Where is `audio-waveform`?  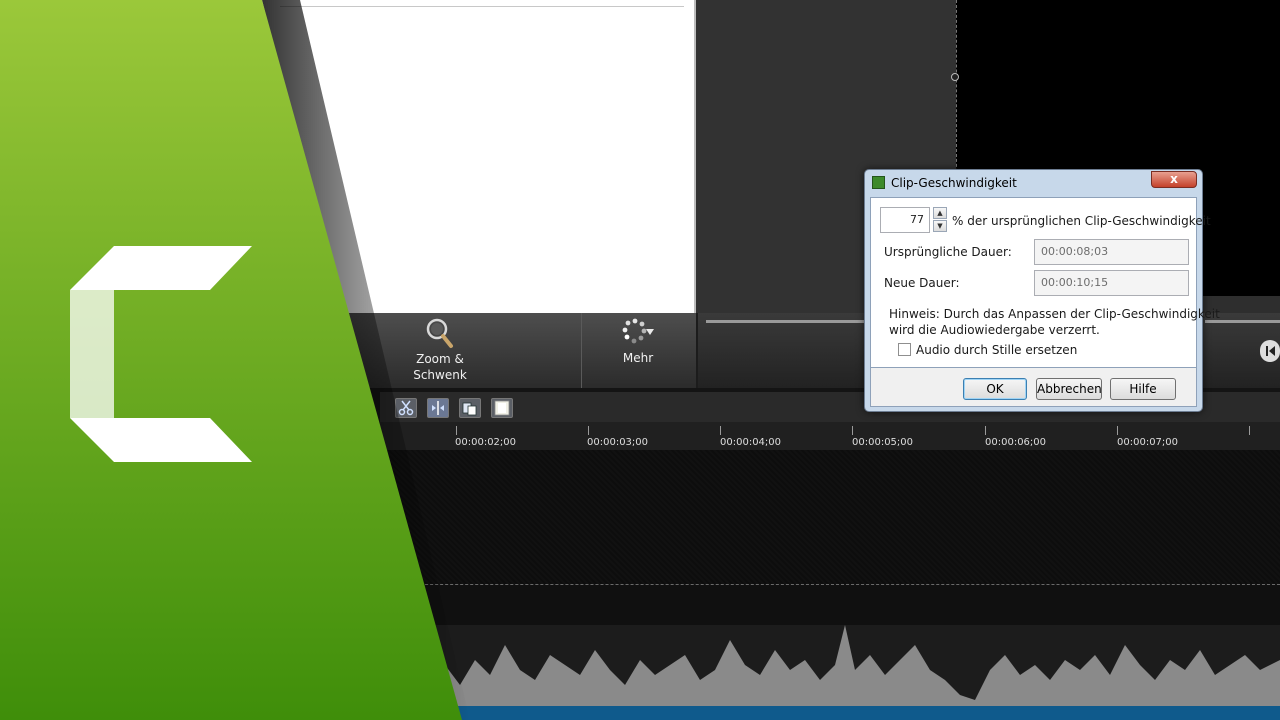 audio-waveform is located at coordinates (830, 667).